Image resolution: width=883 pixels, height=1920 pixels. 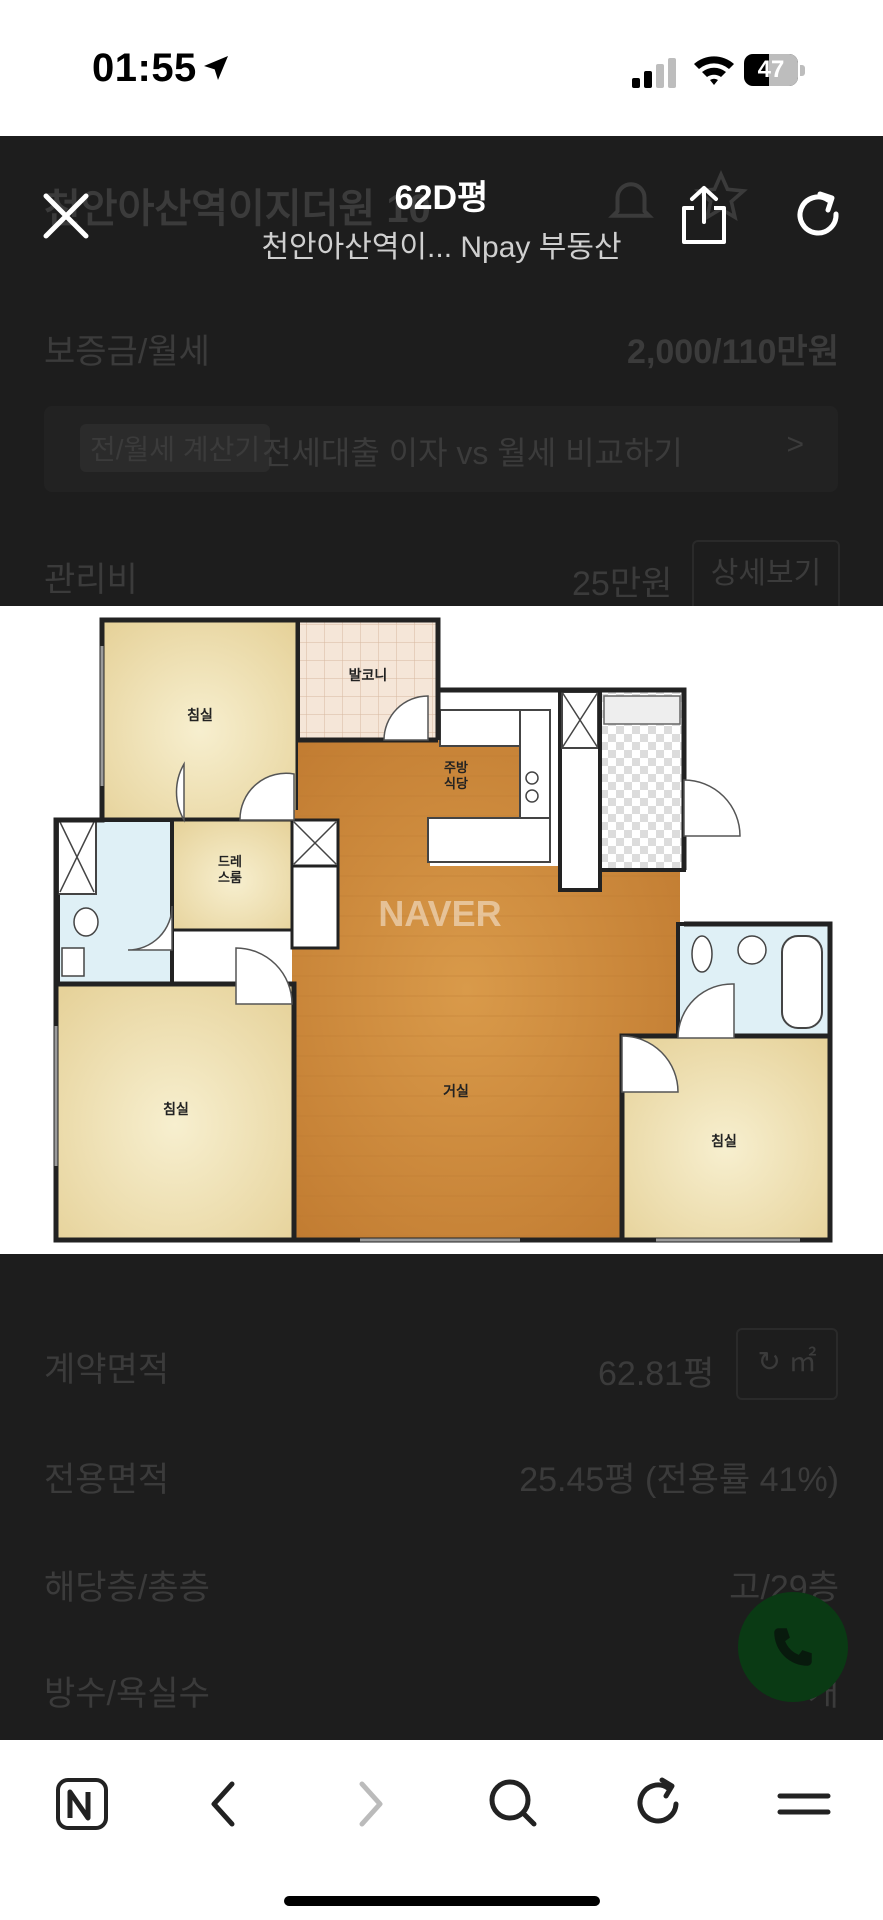 I want to click on room-label-kitchen-1: 주방, so click(x=456, y=768).